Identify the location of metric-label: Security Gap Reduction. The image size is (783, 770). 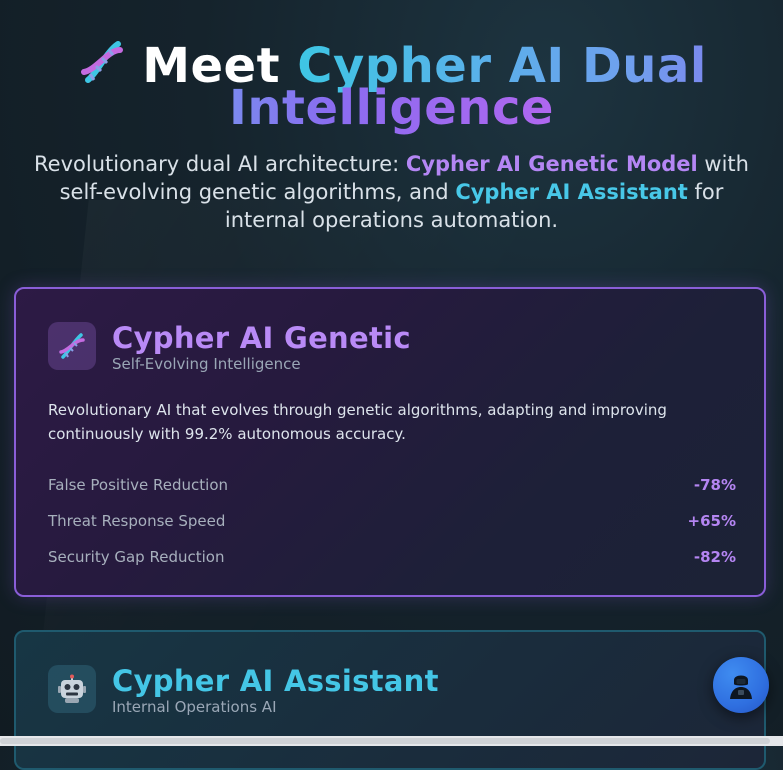
(136, 557).